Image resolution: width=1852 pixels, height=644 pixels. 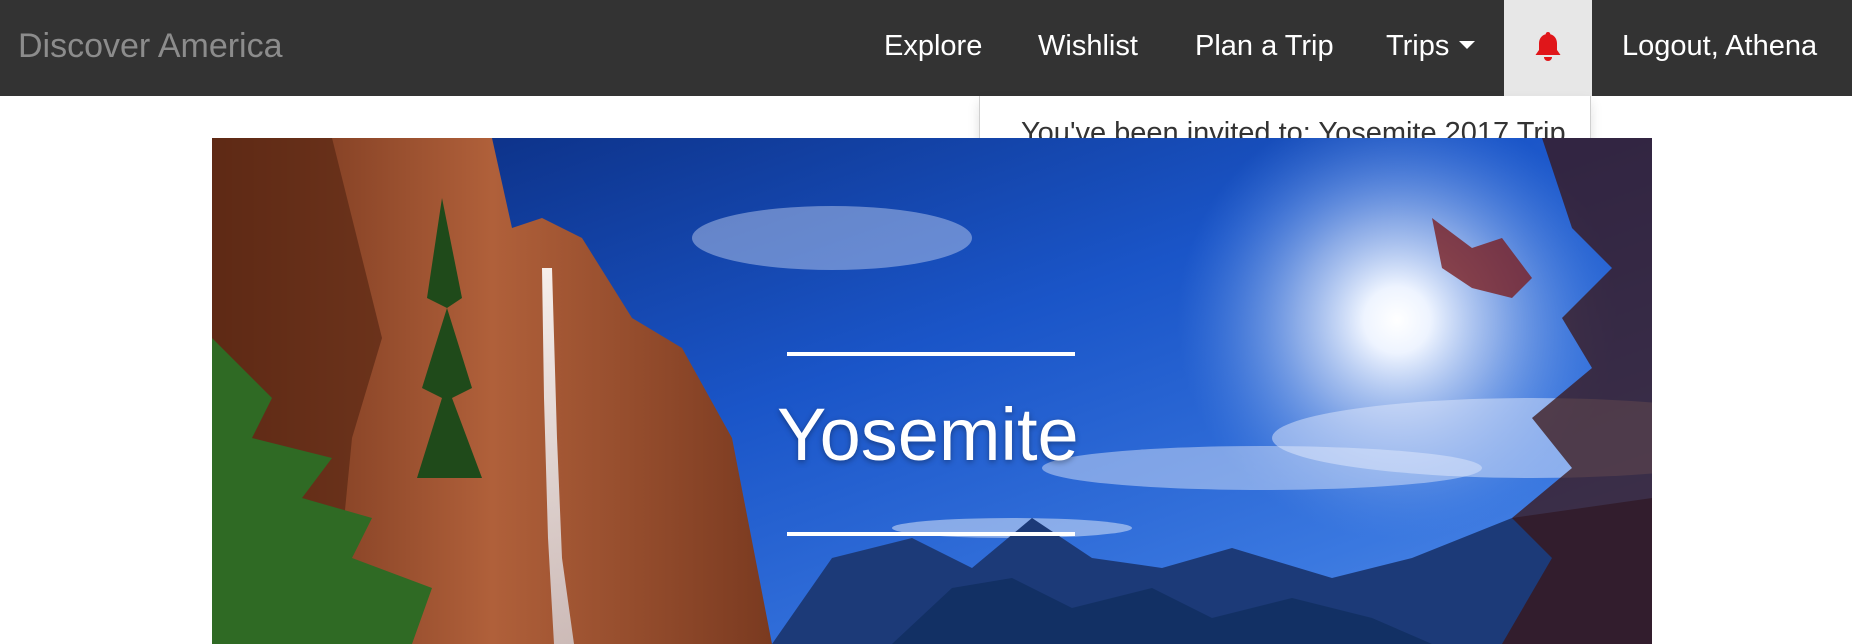 I want to click on nav-link-plan-a-trip: Plan a Trip, so click(x=1264, y=46).